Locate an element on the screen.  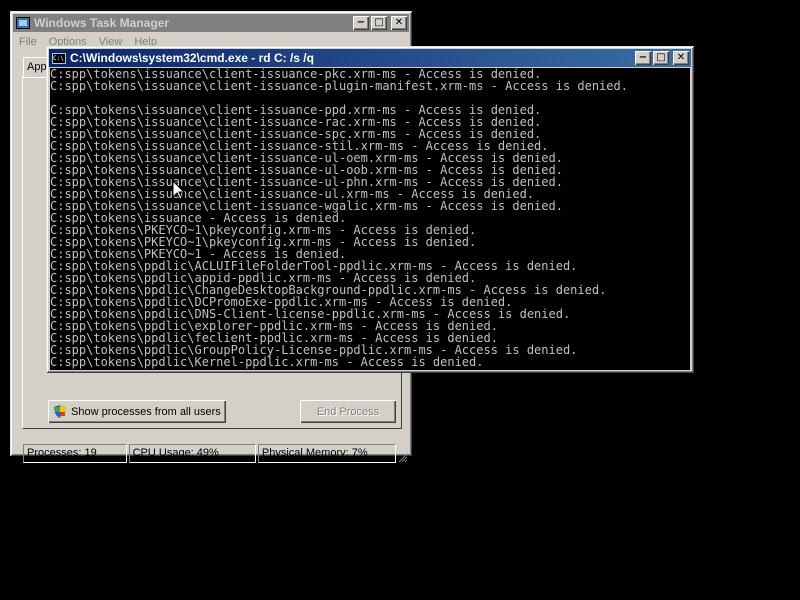
maximize-button: □ is located at coordinates (379, 23).